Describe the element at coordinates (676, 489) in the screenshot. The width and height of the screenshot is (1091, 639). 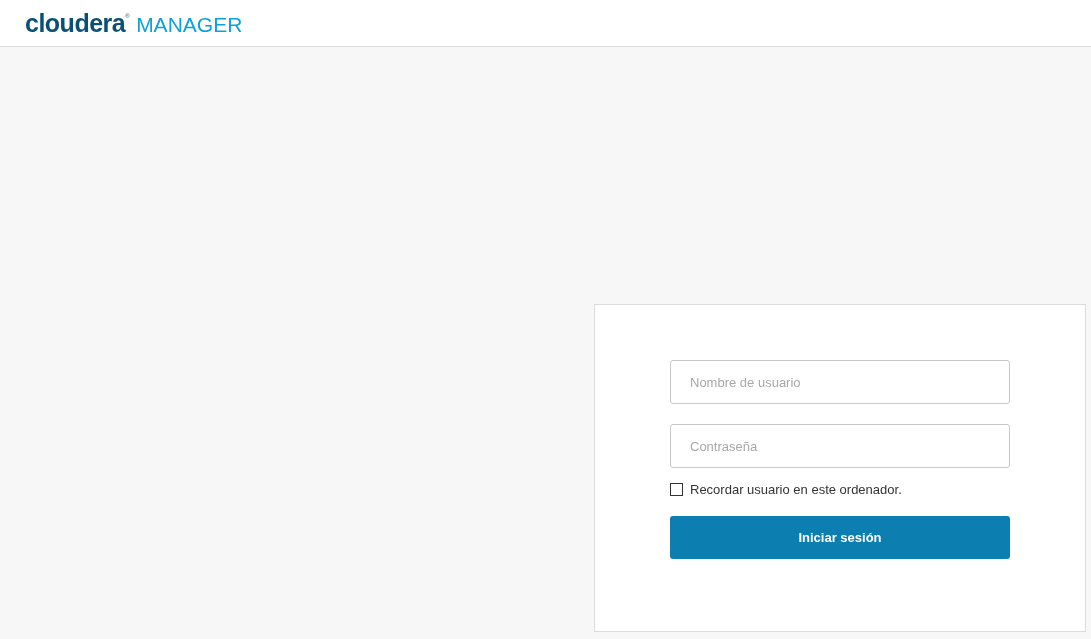
I see `remember-checkbox` at that location.